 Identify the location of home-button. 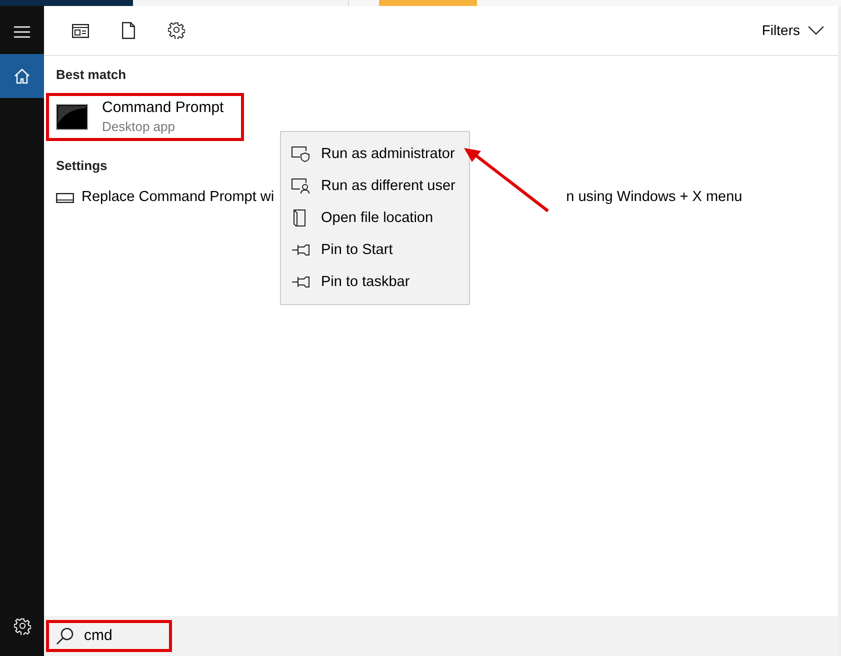
(22, 76).